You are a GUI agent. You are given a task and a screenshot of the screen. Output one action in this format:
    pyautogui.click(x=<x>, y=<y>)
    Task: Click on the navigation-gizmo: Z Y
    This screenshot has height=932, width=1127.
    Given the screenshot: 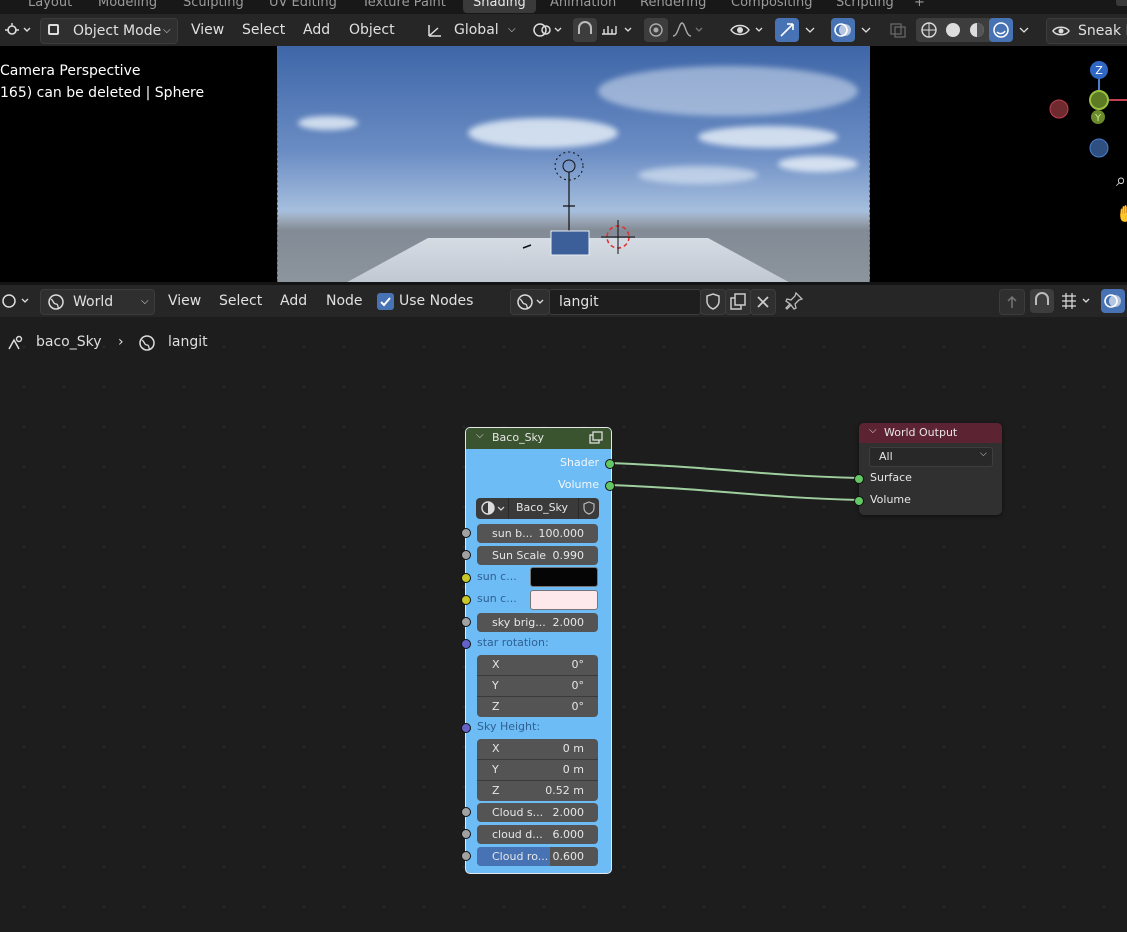 What is the action you would take?
    pyautogui.click(x=1083, y=112)
    